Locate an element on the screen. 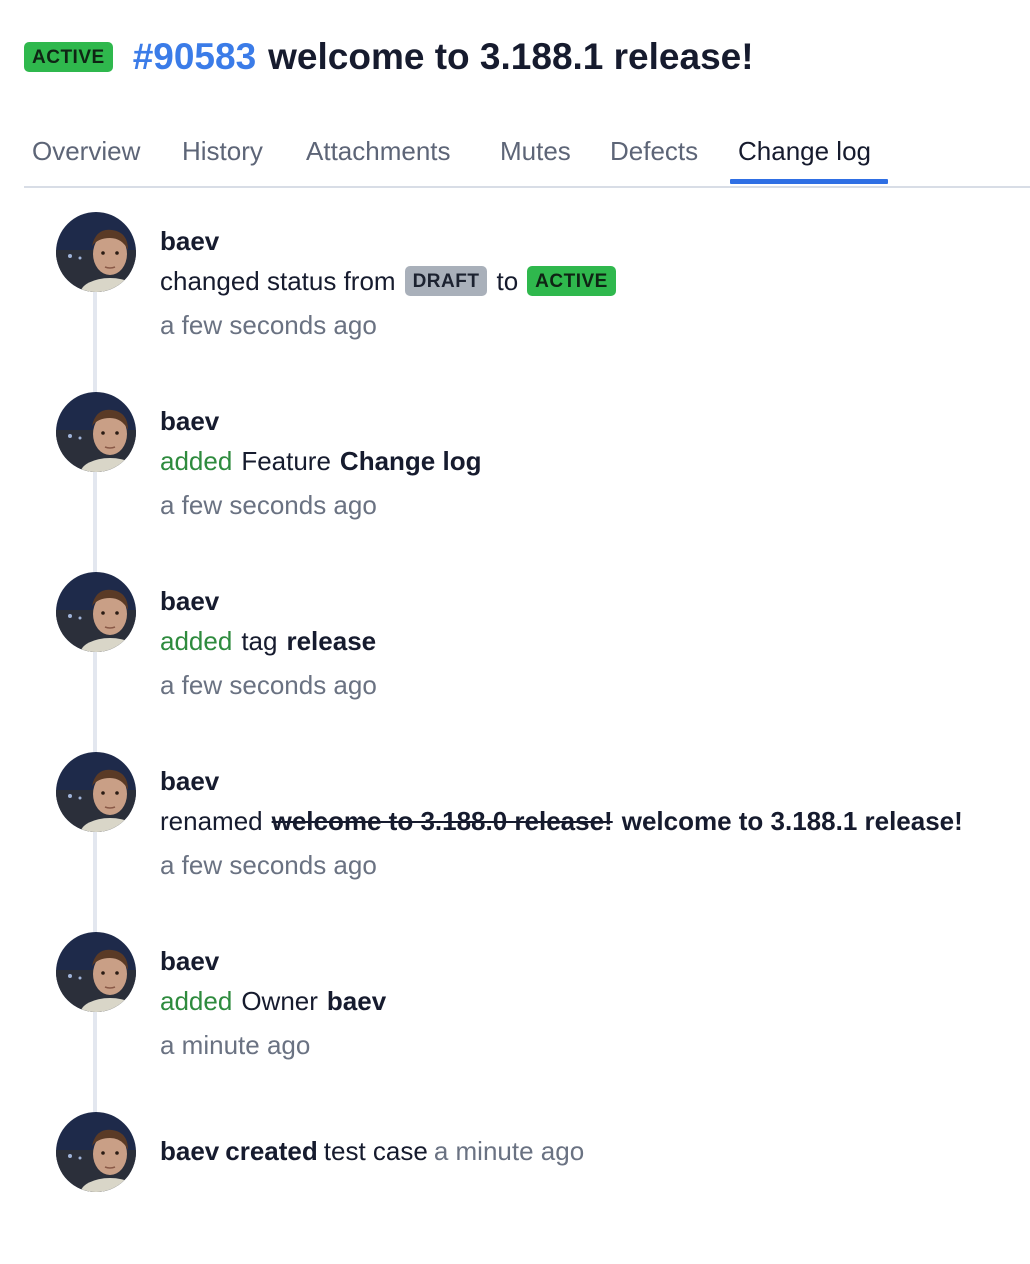 This screenshot has height=1264, width=1030. entry-object-type: Owner is located at coordinates (279, 1001).